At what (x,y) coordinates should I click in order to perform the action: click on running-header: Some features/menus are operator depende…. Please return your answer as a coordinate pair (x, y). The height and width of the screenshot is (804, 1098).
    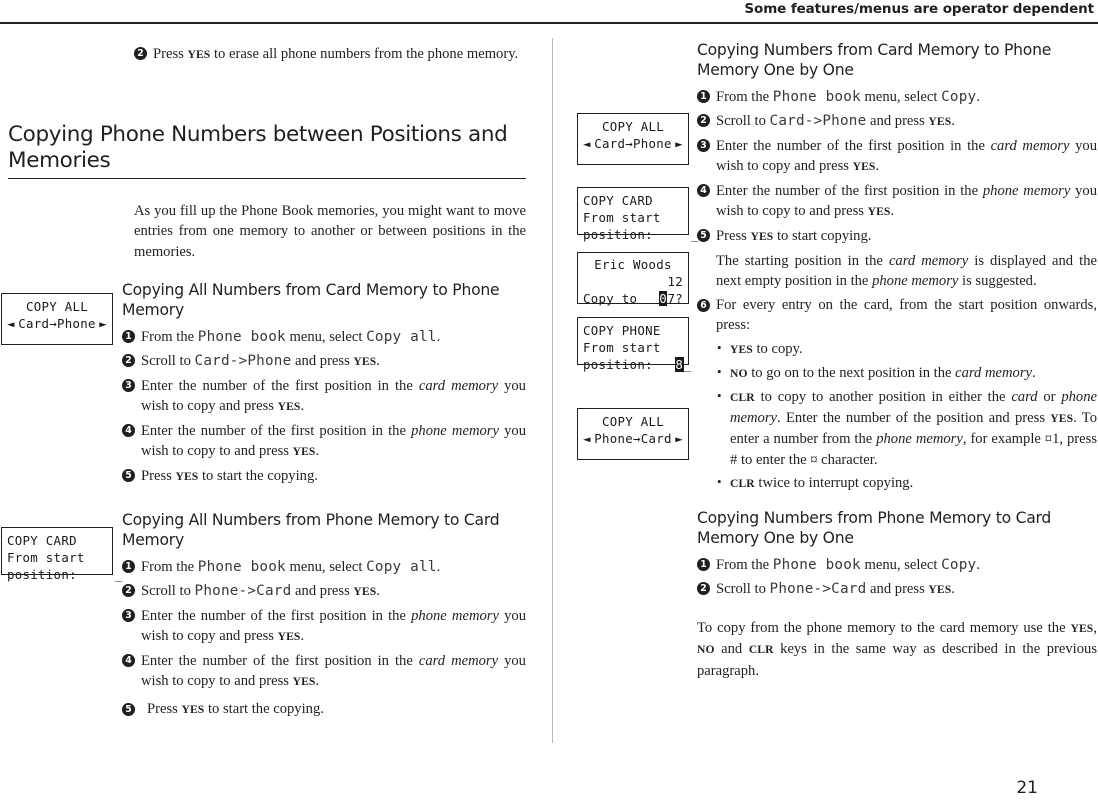
    Looking at the image, I should click on (919, 9).